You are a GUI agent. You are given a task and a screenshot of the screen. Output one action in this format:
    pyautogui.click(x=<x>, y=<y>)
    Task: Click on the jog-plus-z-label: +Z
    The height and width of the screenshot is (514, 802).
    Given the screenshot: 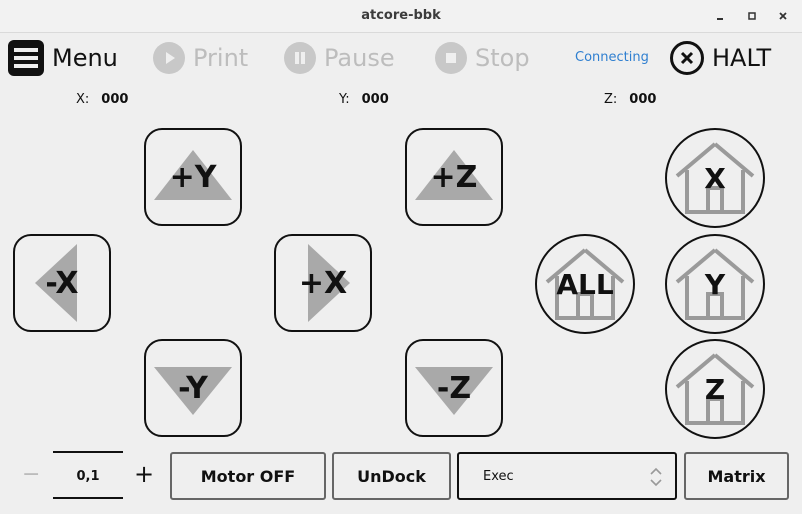 What is the action you would take?
    pyautogui.click(x=454, y=177)
    